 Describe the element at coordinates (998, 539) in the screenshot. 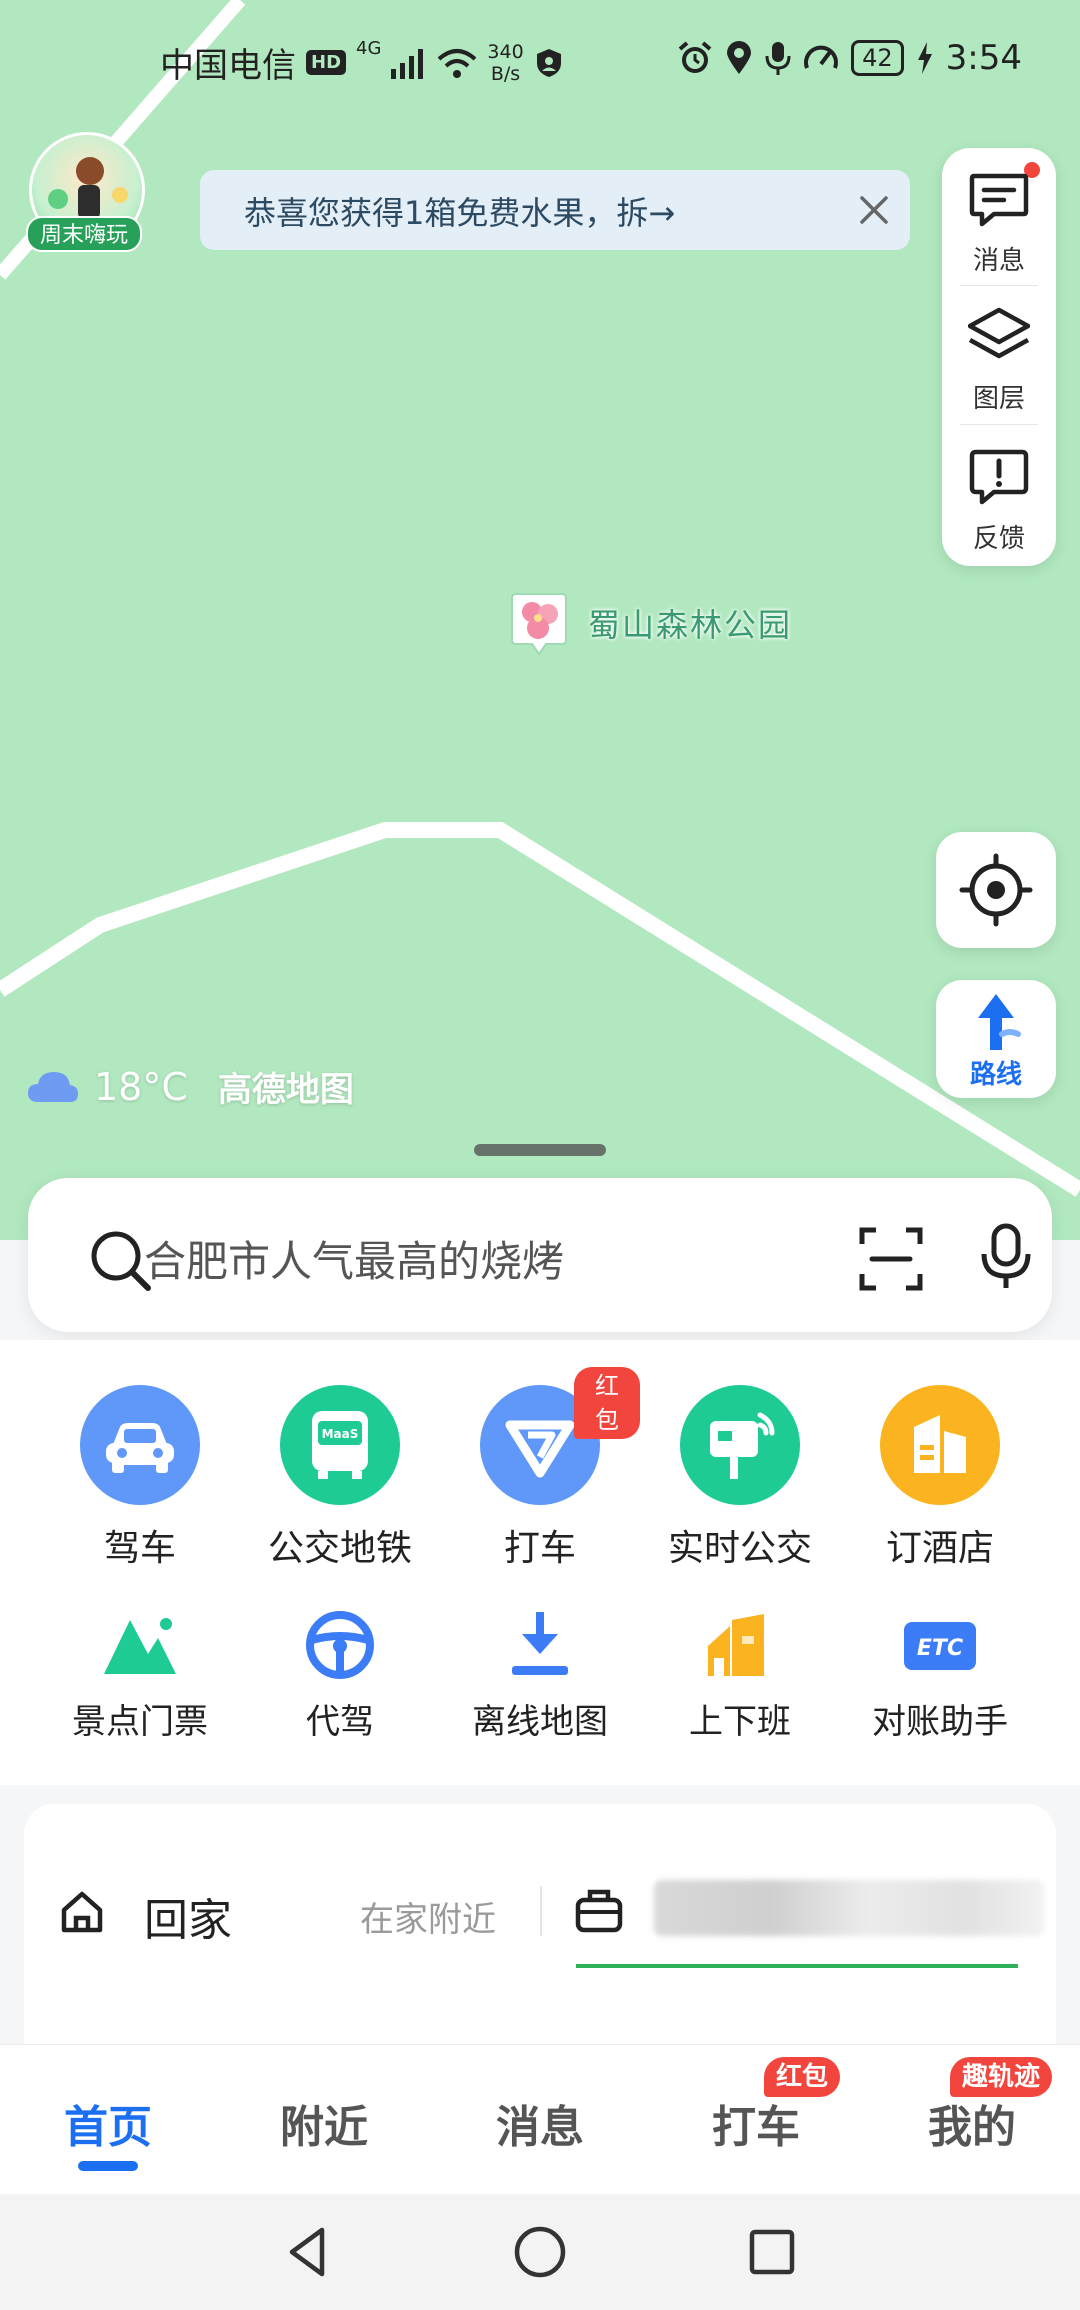

I see `side-feedback-label: 反馈` at that location.